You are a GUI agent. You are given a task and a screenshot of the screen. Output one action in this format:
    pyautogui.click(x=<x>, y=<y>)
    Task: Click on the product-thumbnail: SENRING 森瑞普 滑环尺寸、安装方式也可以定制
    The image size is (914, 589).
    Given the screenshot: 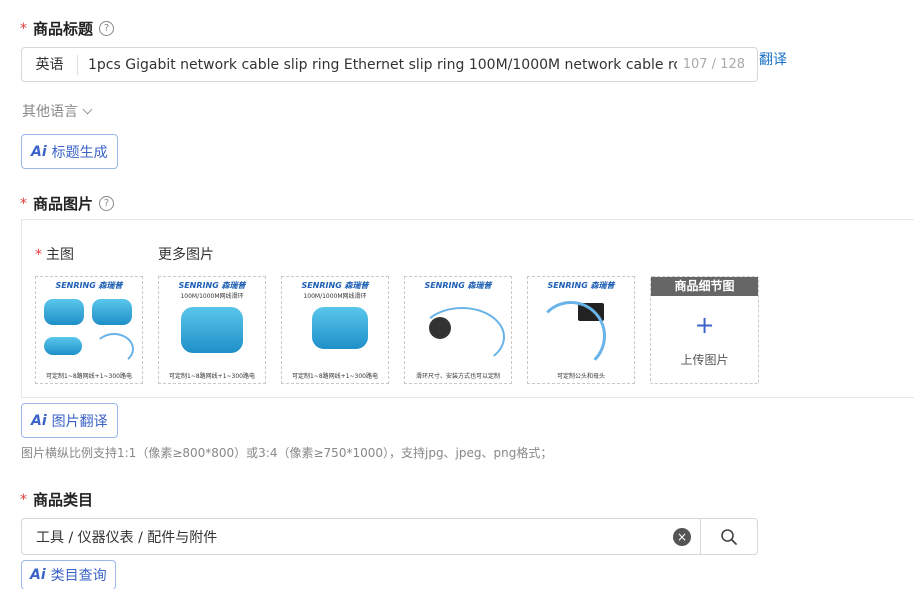 What is the action you would take?
    pyautogui.click(x=458, y=330)
    